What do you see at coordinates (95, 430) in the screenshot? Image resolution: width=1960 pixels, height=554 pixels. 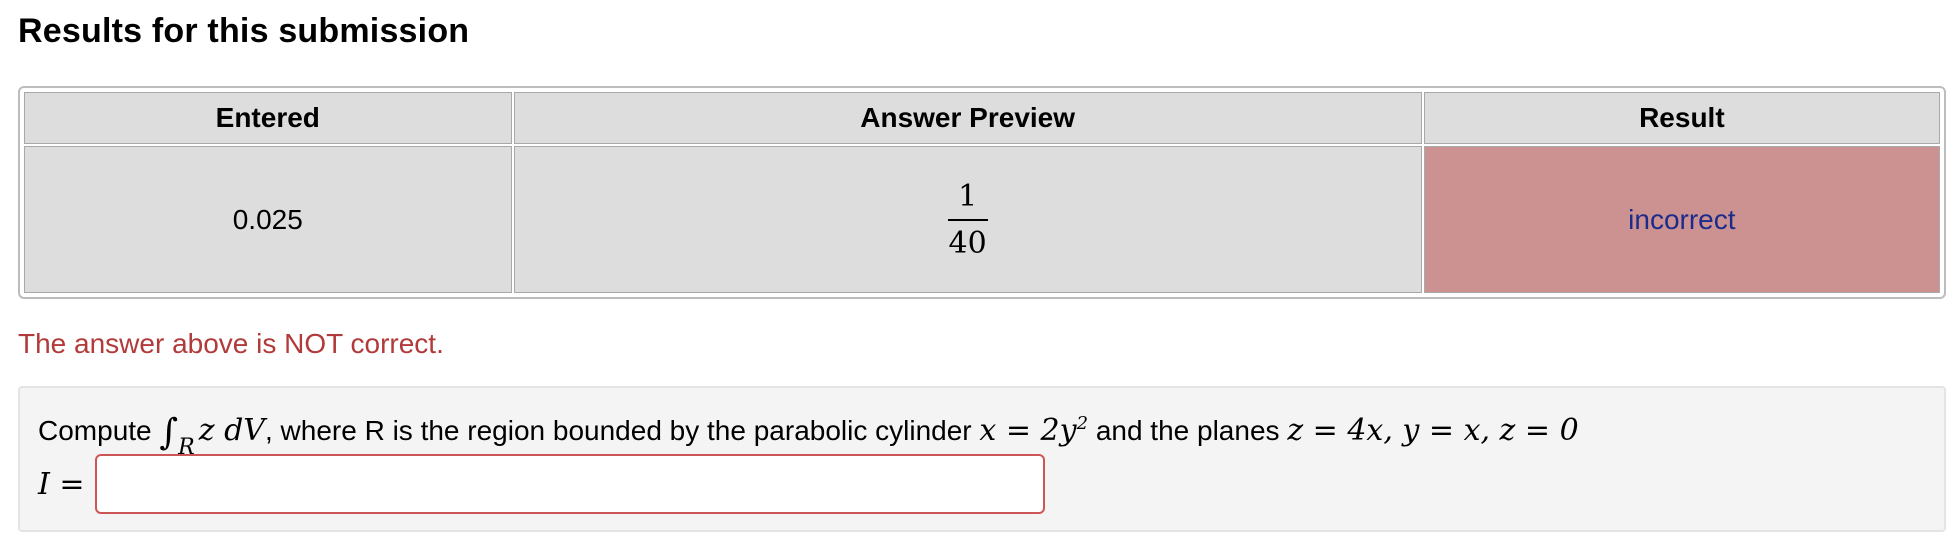 I see `problem-text-compute: Compute` at bounding box center [95, 430].